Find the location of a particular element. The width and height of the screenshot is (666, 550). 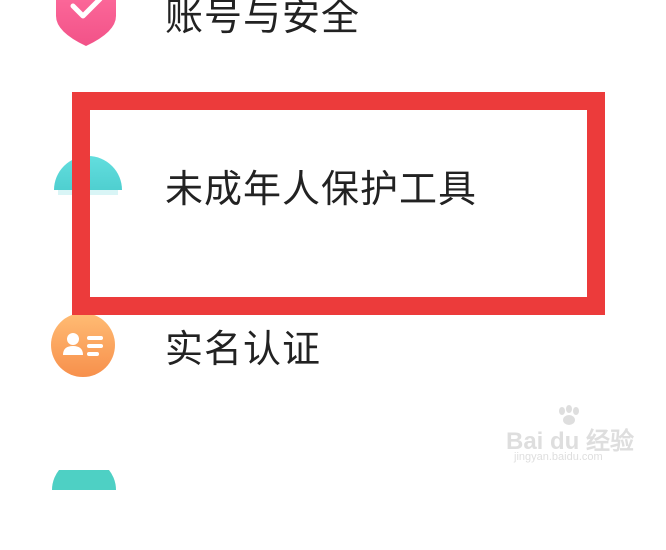

menu-item-minor-protection: 未成年人保护工具 is located at coordinates (333, 188).